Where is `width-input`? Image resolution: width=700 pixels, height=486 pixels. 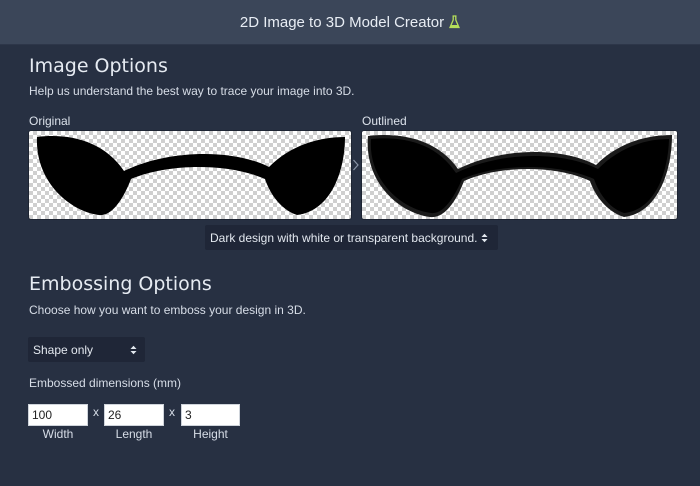 width-input is located at coordinates (58, 415).